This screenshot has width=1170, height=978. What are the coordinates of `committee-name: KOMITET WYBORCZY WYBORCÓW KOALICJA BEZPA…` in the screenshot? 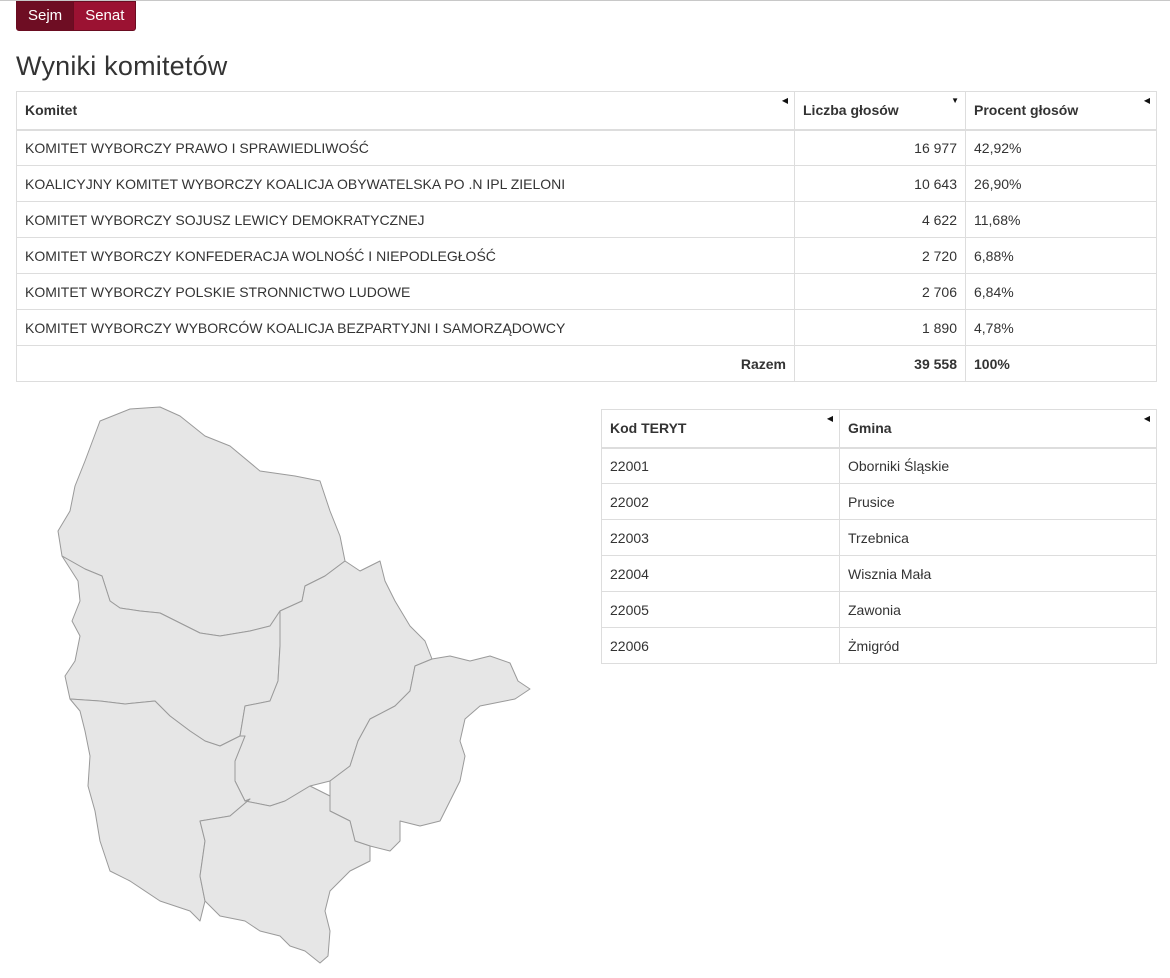 It's located at (405, 327).